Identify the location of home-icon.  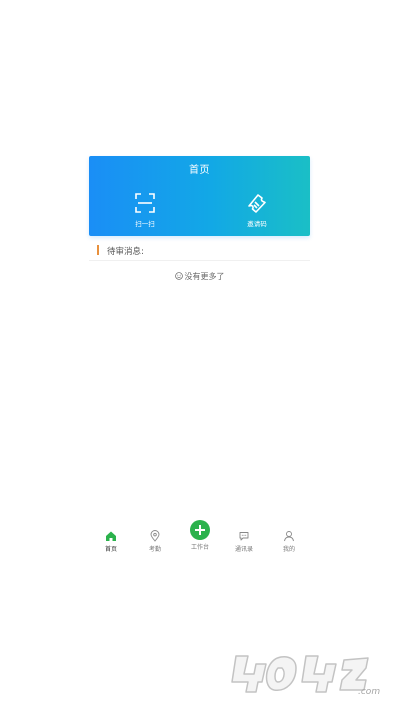
(111, 536).